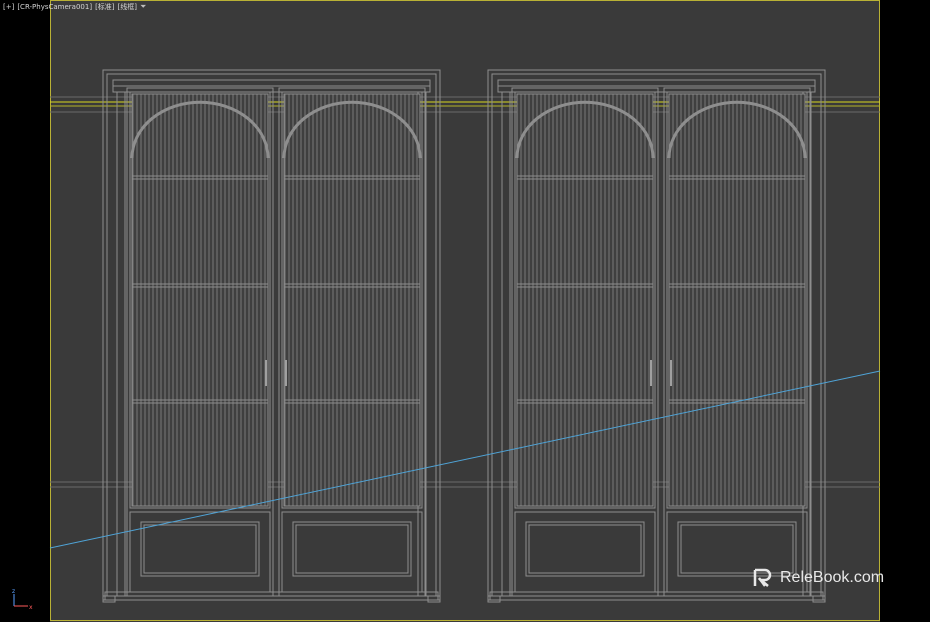 This screenshot has height=622, width=930. Describe the element at coordinates (31, 607) in the screenshot. I see `axis-label-x: x` at that location.